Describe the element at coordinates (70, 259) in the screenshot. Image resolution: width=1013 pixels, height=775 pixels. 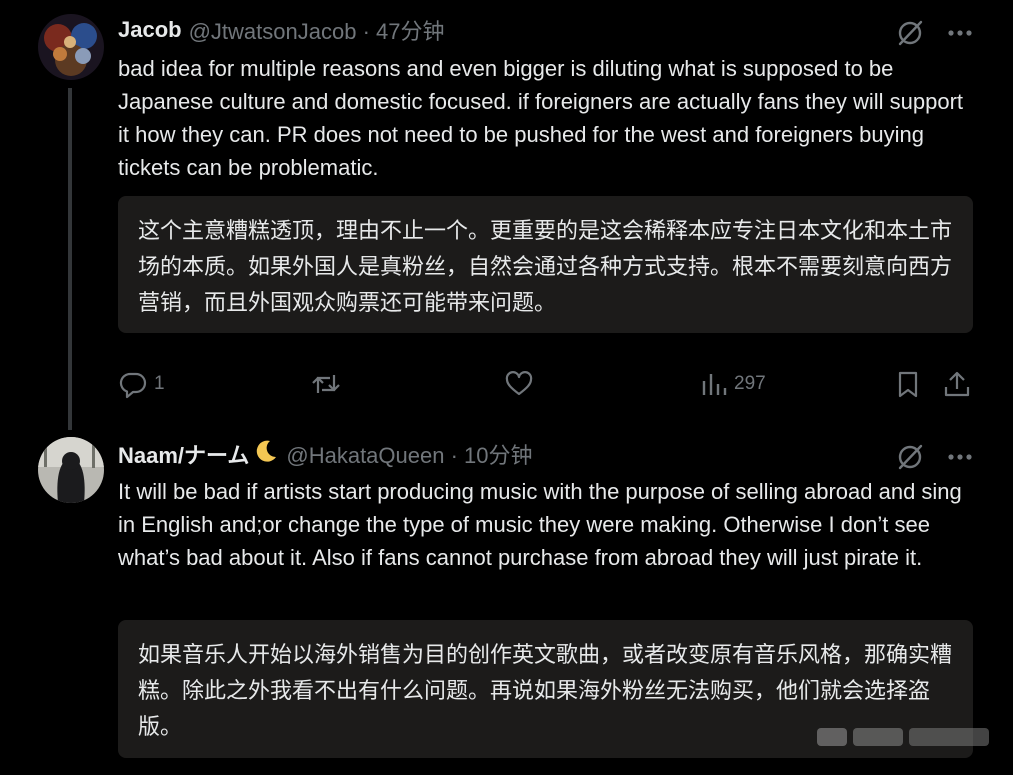
I see `thread-line` at that location.